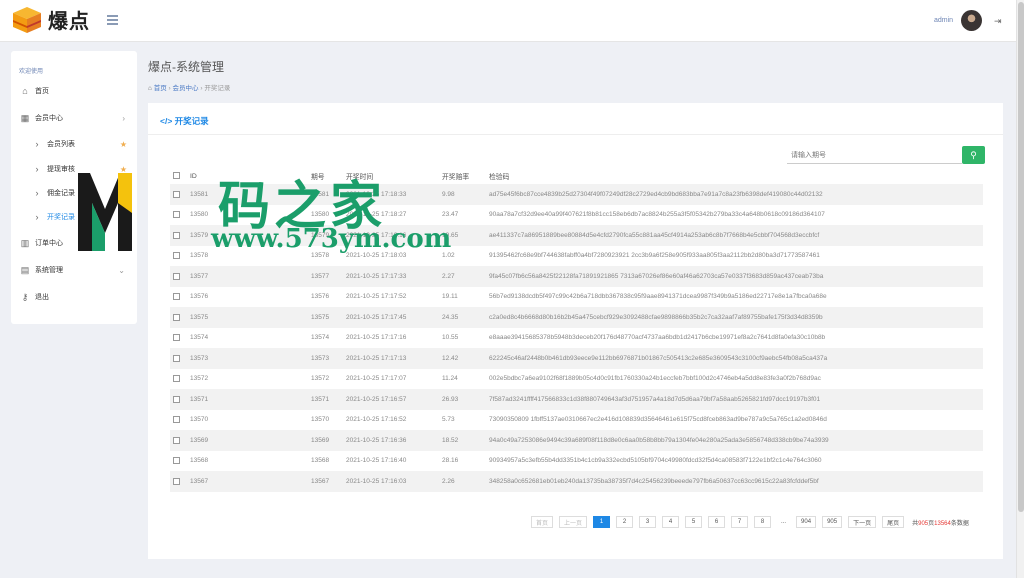  I want to click on cell-id: 13569, so click(199, 440).